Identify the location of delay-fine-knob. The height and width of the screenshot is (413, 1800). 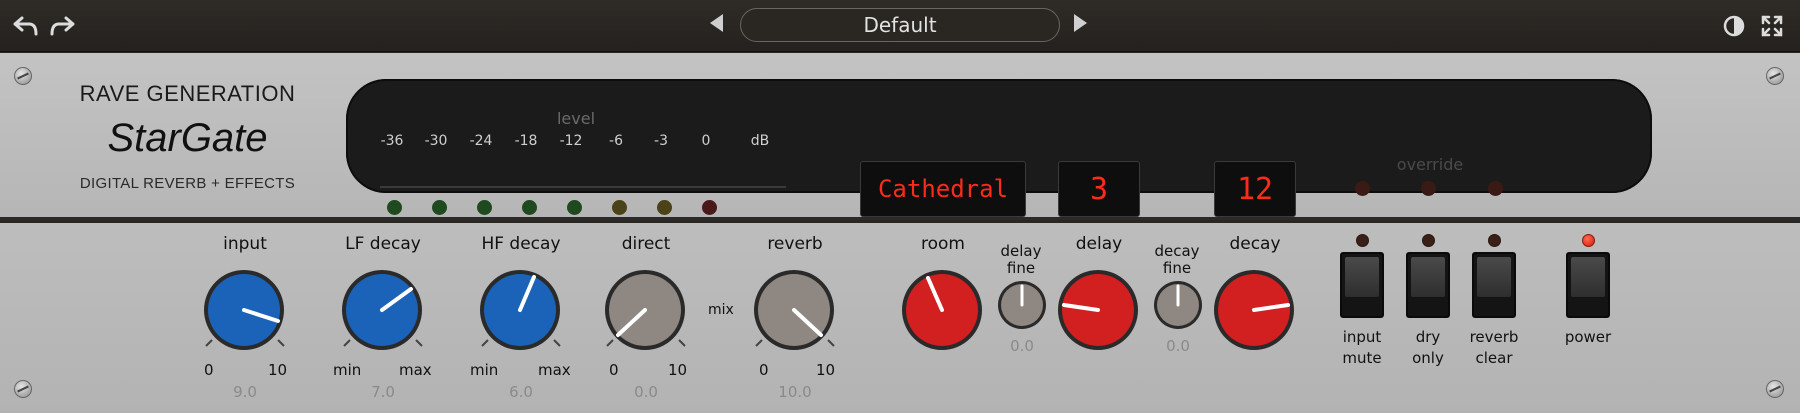
(1022, 305).